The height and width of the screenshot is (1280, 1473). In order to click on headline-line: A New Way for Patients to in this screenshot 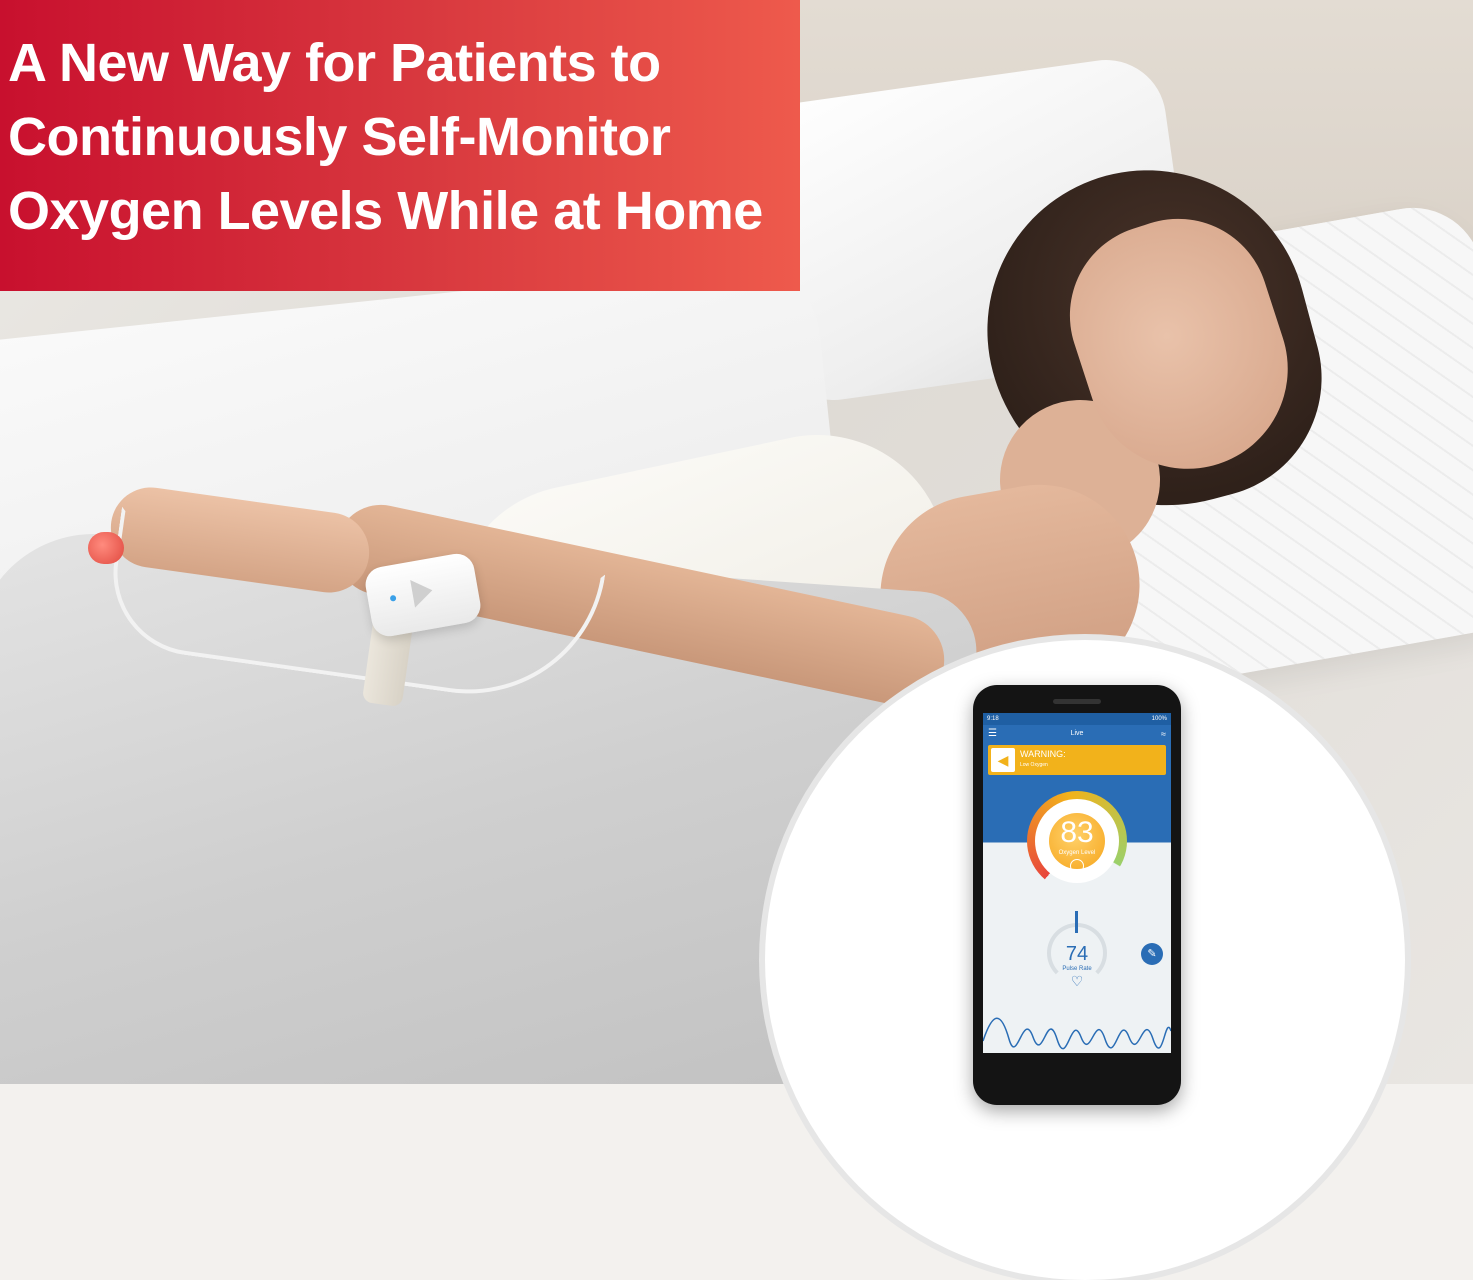, I will do `click(334, 63)`.